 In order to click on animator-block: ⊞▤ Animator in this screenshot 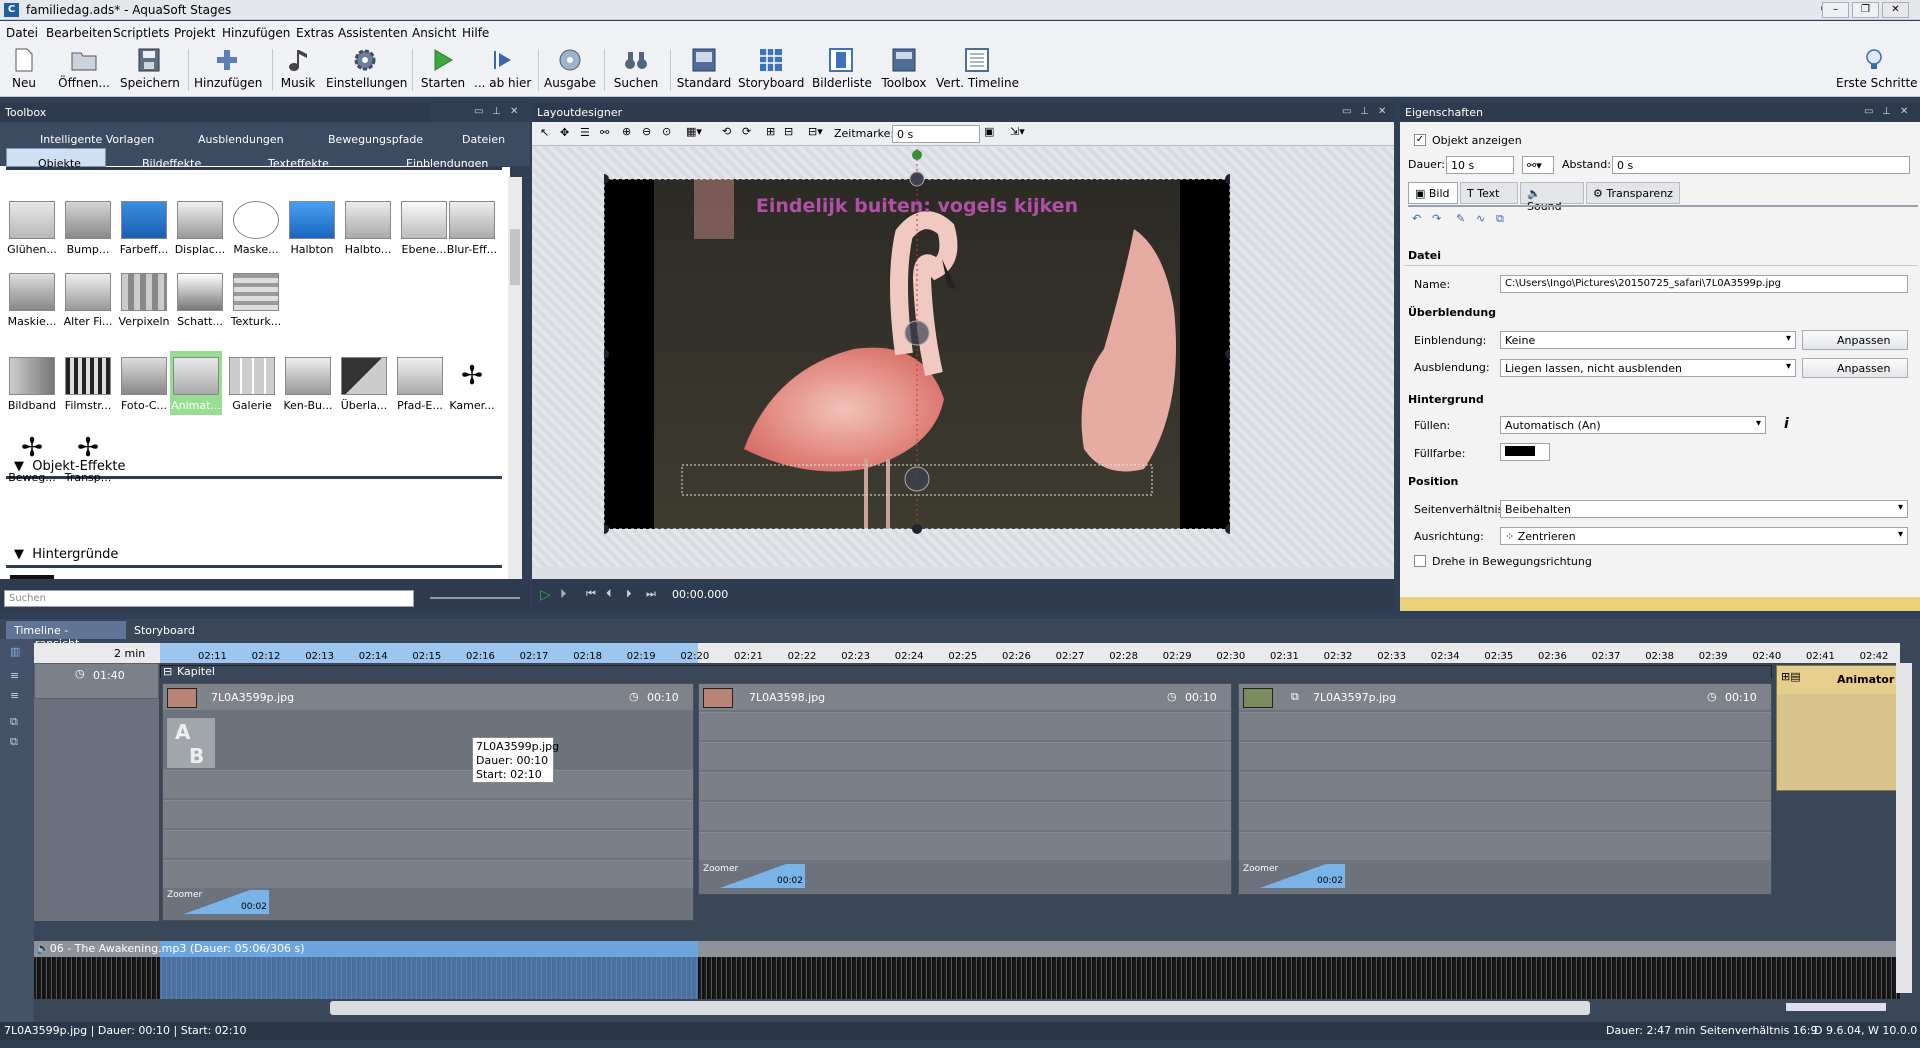, I will do `click(1838, 728)`.